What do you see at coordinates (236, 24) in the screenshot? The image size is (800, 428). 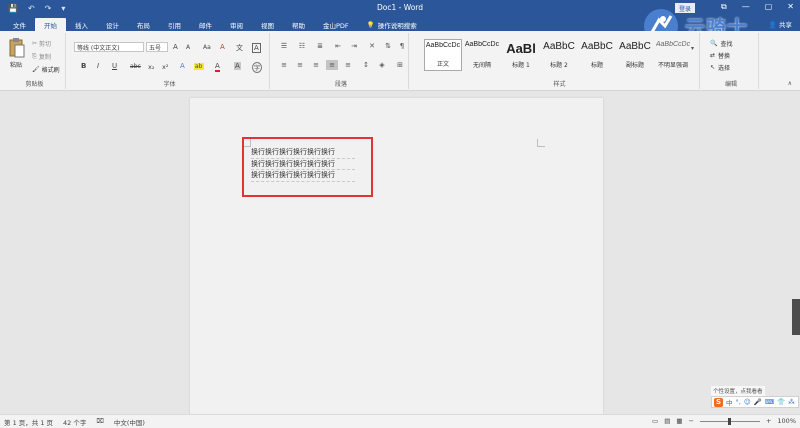 I see `tab-review: 审阅` at bounding box center [236, 24].